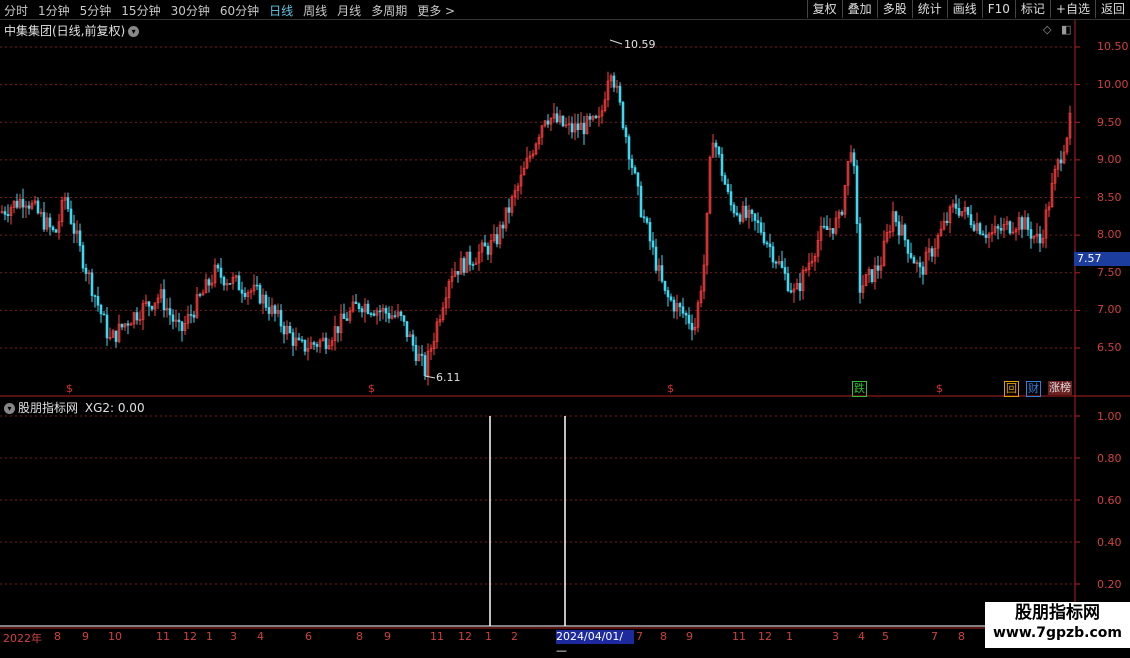 The image size is (1130, 658). Describe the element at coordinates (1011, 389) in the screenshot. I see `review-badge: 回` at that location.